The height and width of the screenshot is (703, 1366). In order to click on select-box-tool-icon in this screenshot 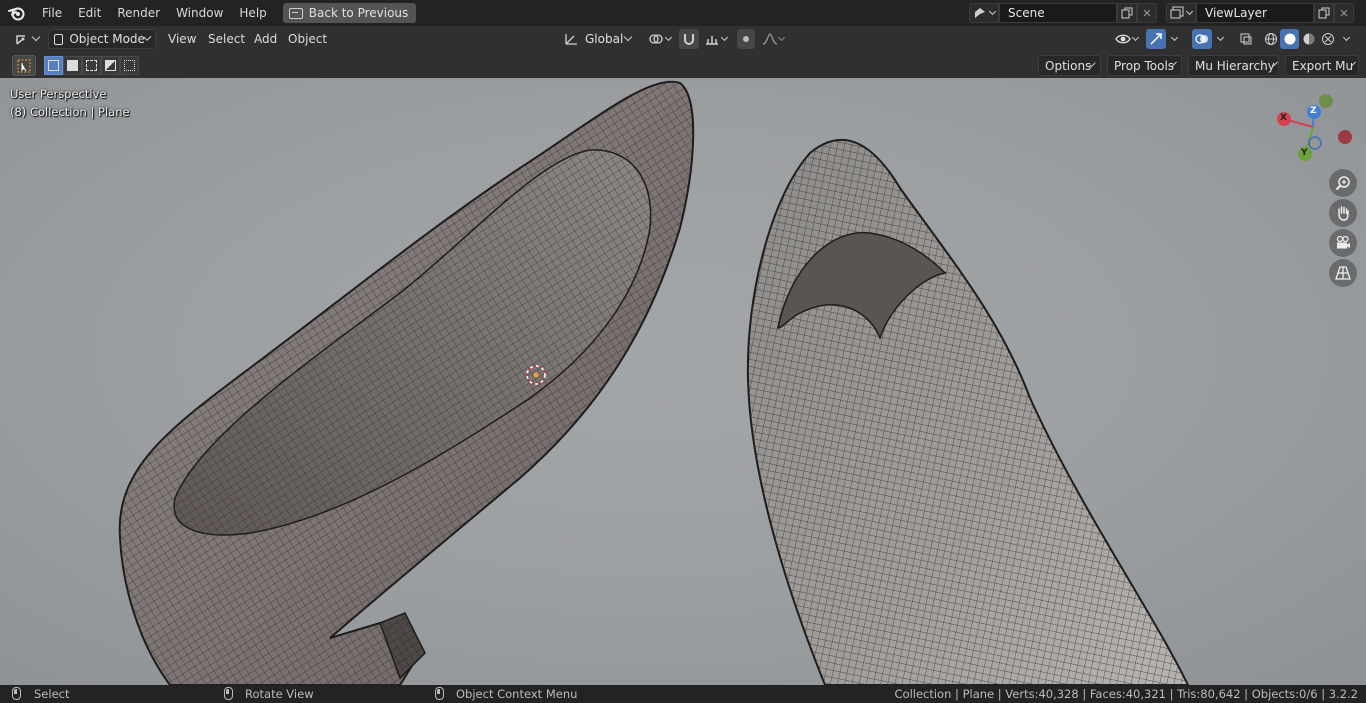, I will do `click(24, 65)`.